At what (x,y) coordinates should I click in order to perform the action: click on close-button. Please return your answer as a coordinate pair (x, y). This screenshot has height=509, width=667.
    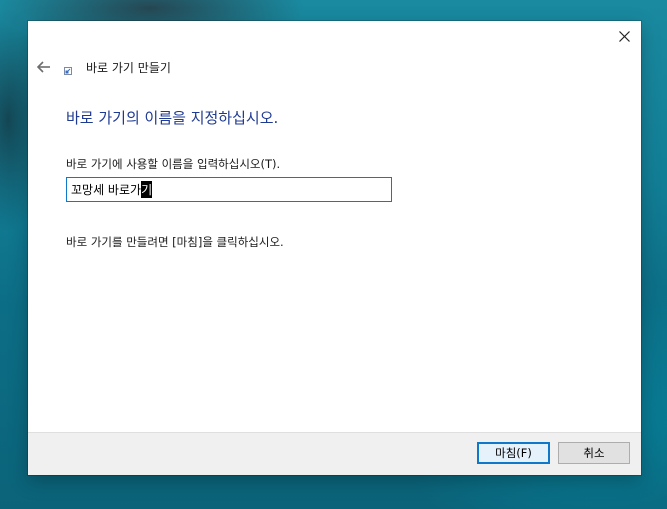
    Looking at the image, I should click on (624, 36).